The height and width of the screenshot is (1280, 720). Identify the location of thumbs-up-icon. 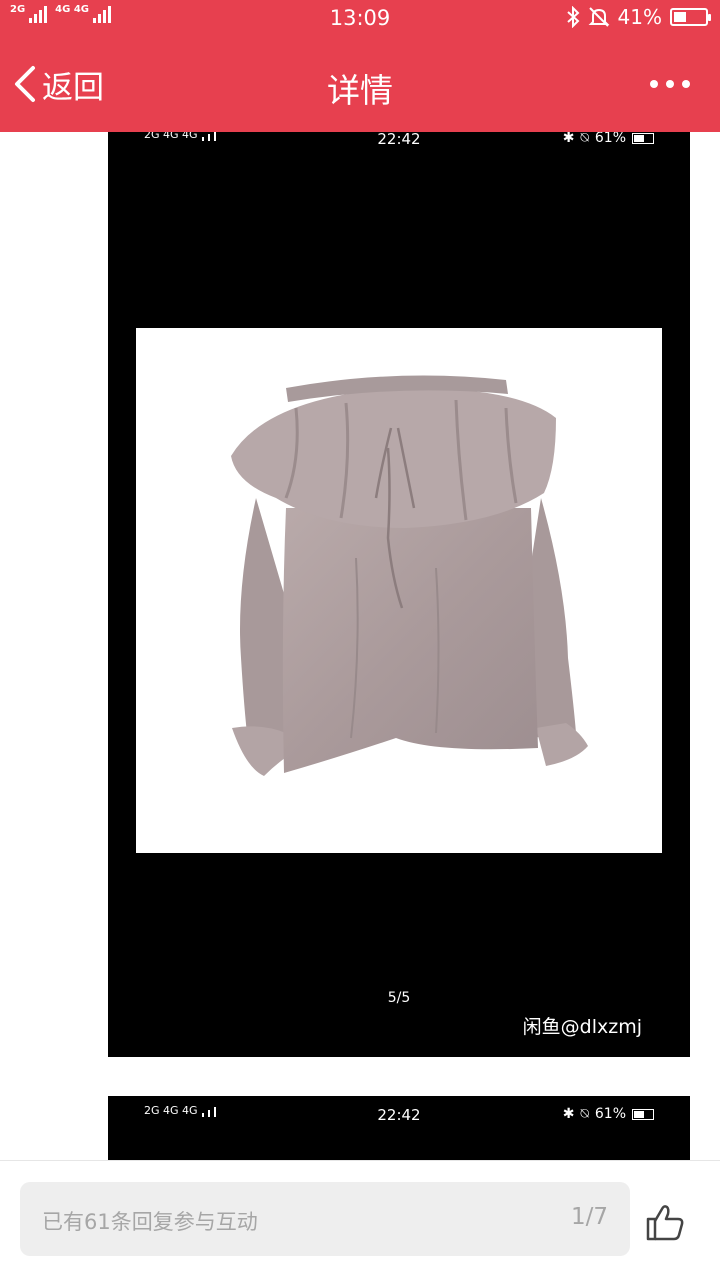
(665, 1222).